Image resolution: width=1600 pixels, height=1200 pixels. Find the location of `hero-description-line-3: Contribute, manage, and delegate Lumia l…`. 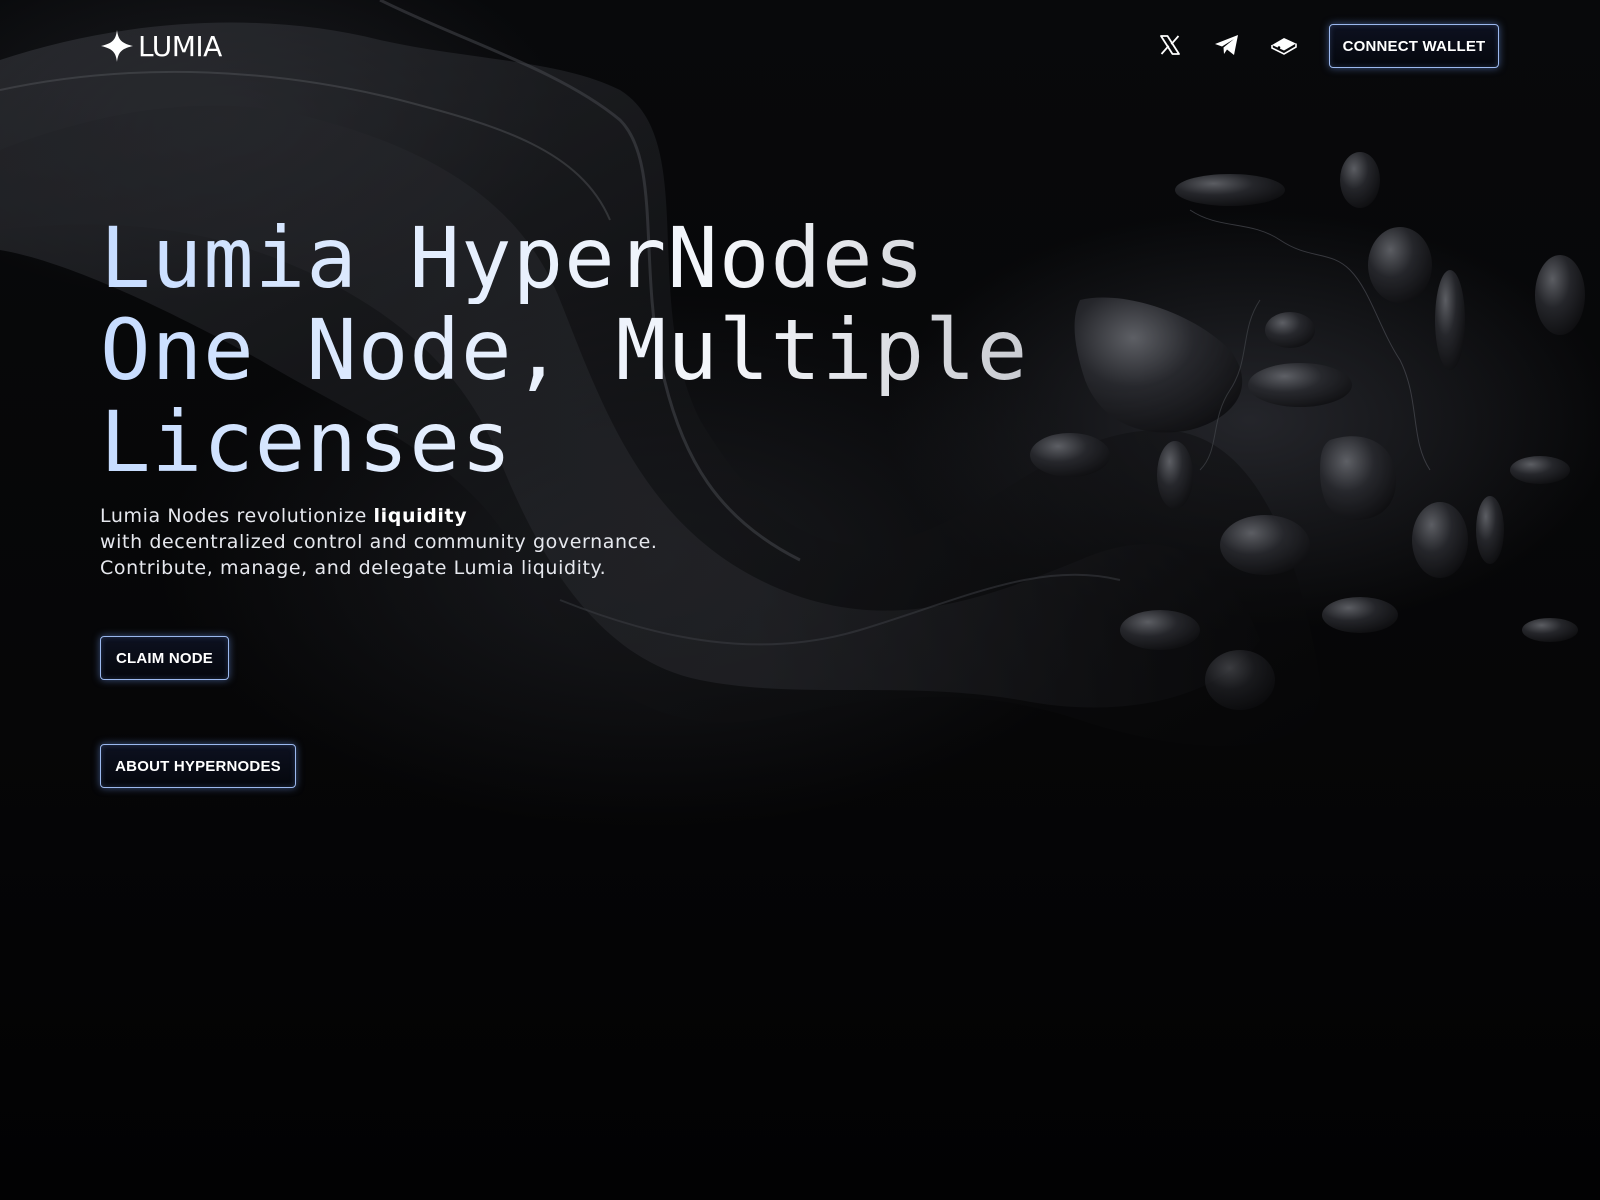

hero-description-line-3: Contribute, manage, and delegate Lumia l… is located at coordinates (353, 568).